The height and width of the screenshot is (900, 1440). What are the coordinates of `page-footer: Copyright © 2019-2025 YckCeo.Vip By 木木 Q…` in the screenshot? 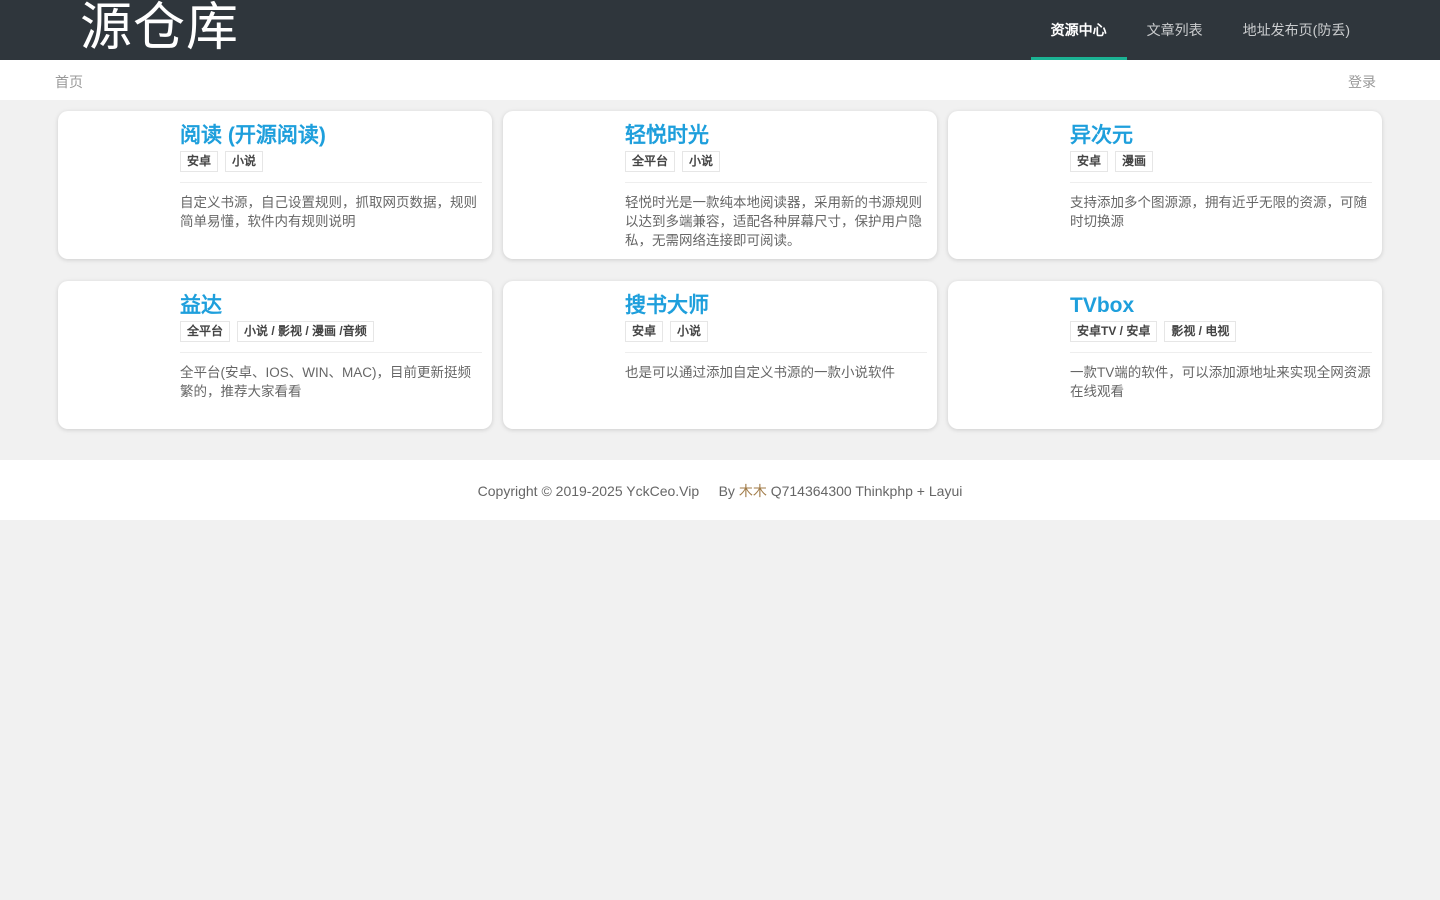 It's located at (720, 490).